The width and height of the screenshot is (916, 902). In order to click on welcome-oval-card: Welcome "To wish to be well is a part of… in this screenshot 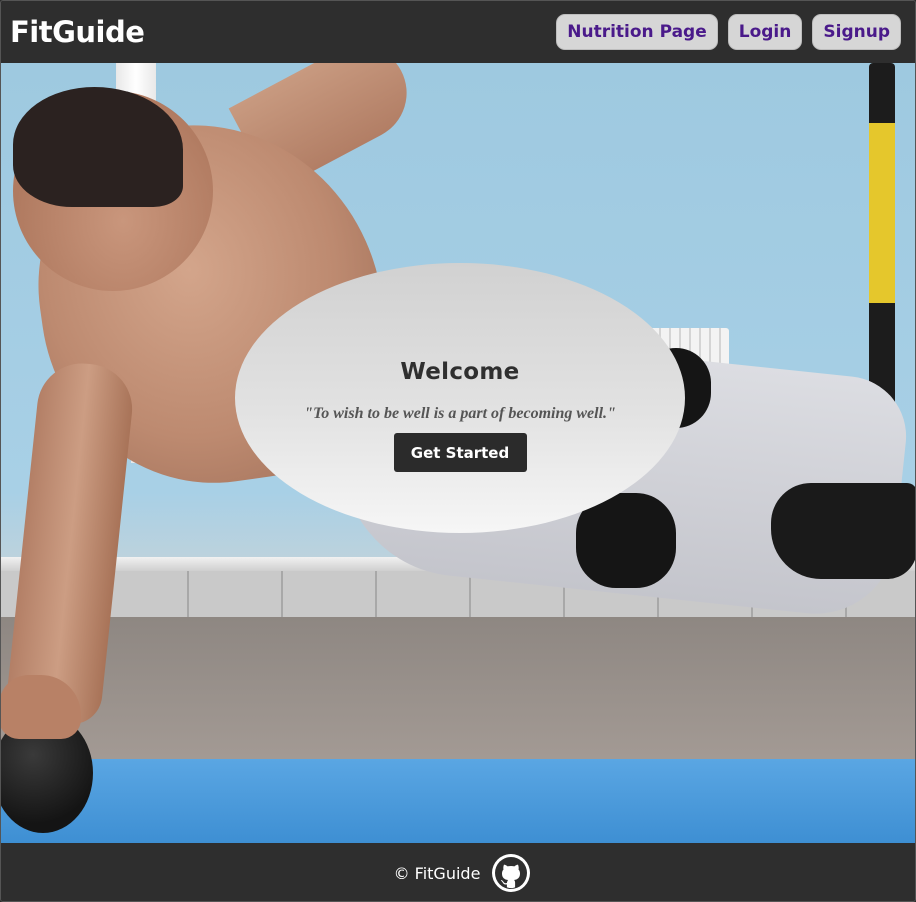, I will do `click(460, 398)`.